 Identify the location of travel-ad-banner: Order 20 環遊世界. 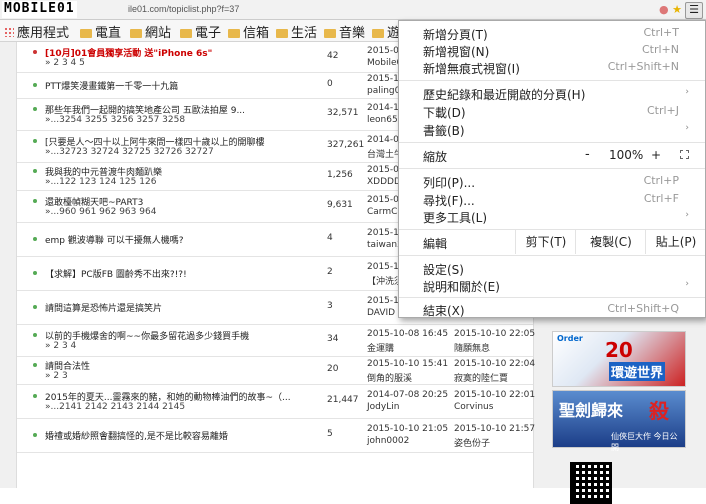
(619, 359).